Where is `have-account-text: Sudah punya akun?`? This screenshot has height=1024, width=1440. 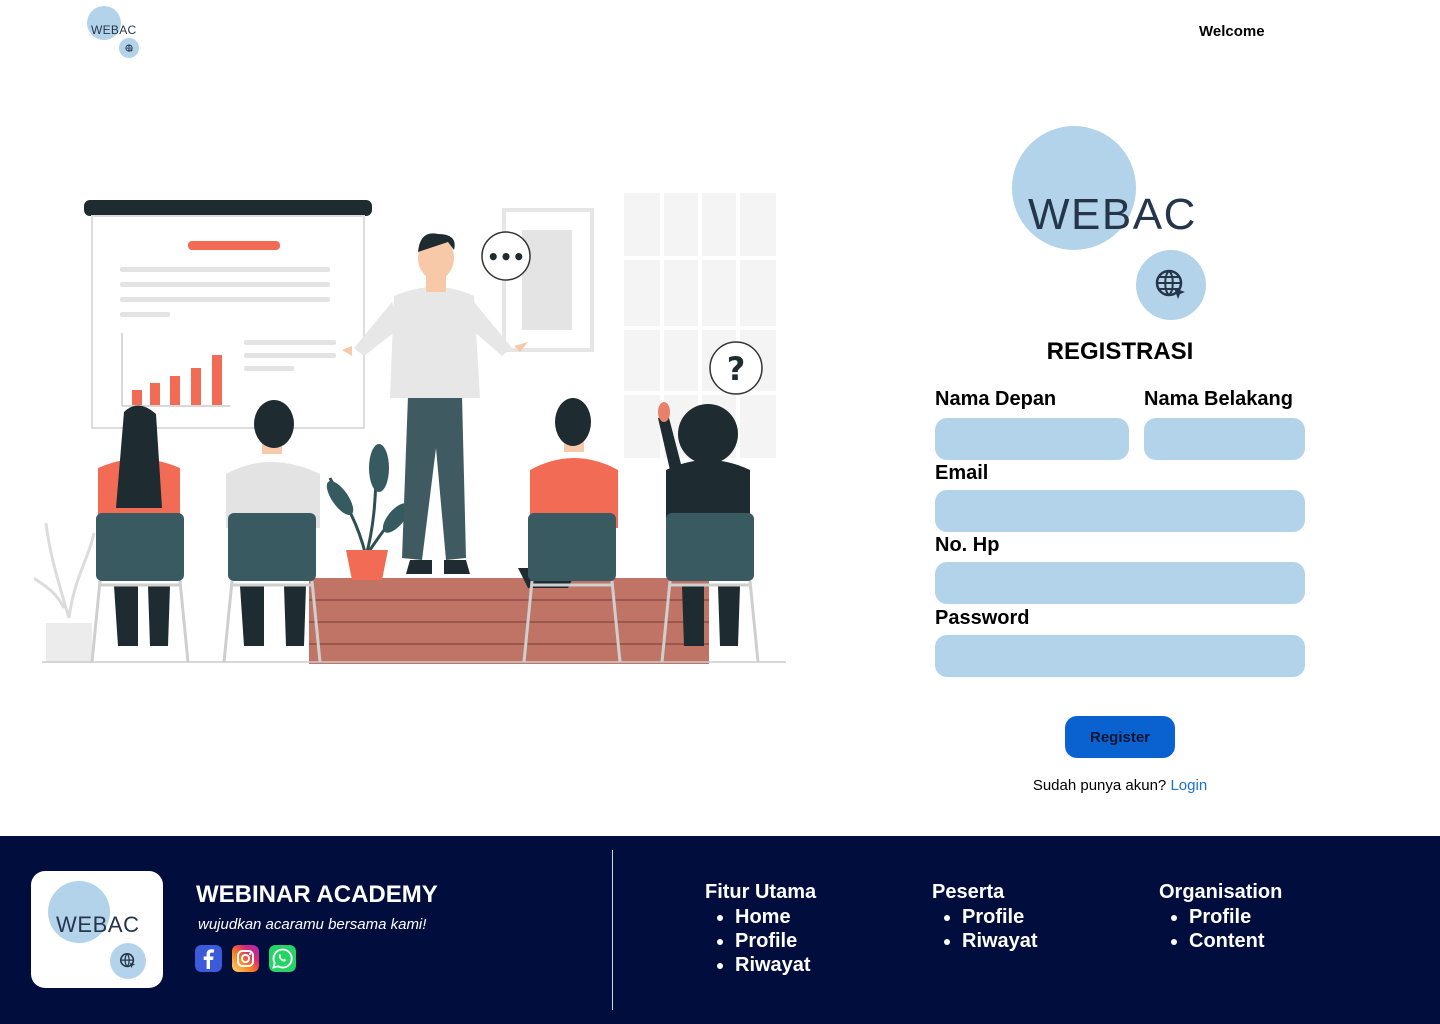 have-account-text: Sudah punya akun? is located at coordinates (1099, 785).